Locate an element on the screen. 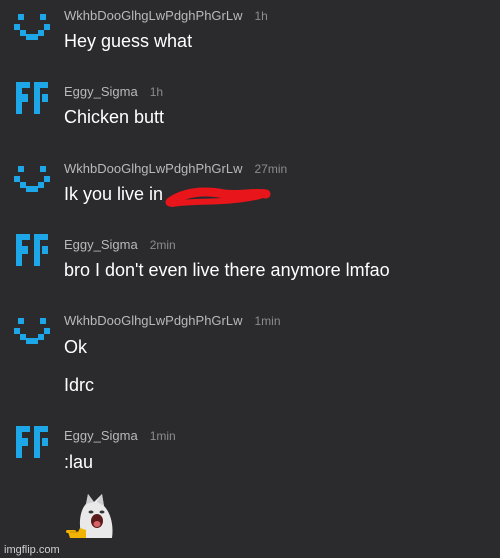  message-header: Eggy_Sigma 2min is located at coordinates (120, 244).